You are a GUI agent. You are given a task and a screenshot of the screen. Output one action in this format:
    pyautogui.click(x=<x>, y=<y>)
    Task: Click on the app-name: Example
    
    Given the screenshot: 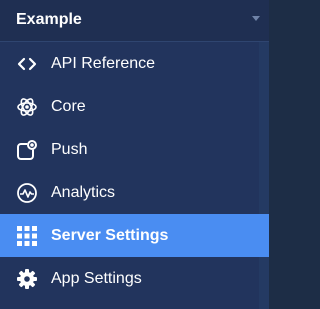 What is the action you would take?
    pyautogui.click(x=49, y=19)
    